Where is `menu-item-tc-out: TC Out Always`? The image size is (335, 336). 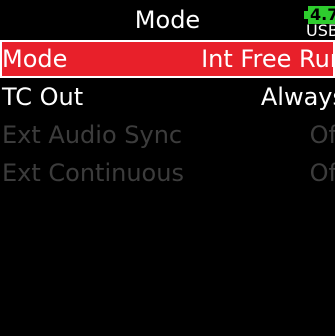
menu-item-tc-out: TC Out Always is located at coordinates (167, 97).